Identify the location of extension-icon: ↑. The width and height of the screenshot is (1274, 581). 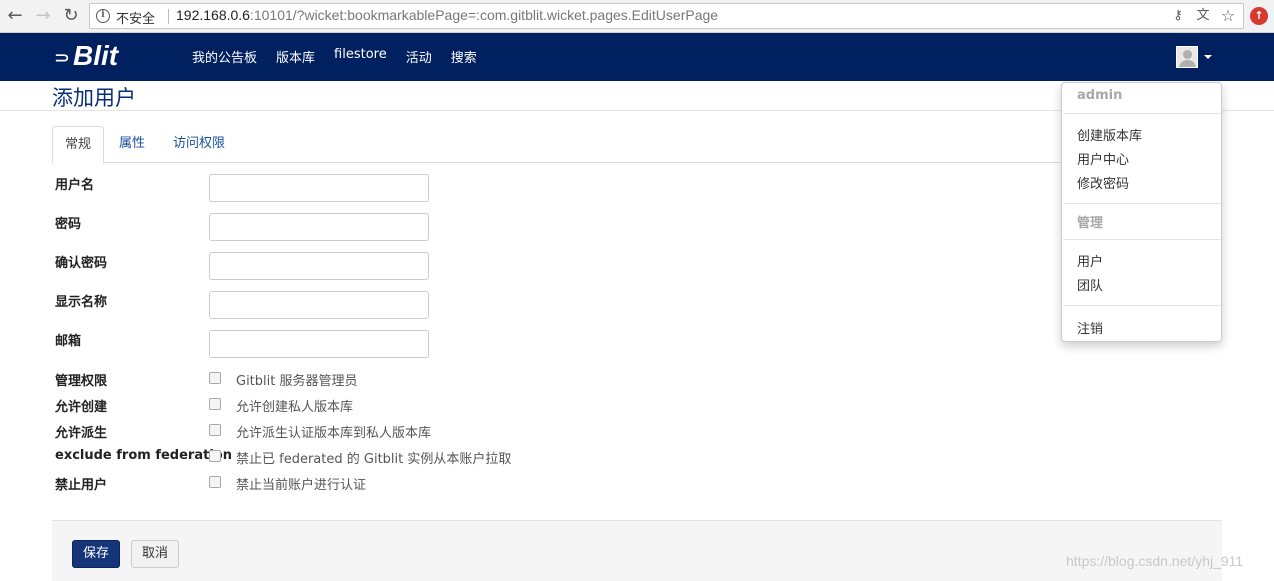
(1259, 16).